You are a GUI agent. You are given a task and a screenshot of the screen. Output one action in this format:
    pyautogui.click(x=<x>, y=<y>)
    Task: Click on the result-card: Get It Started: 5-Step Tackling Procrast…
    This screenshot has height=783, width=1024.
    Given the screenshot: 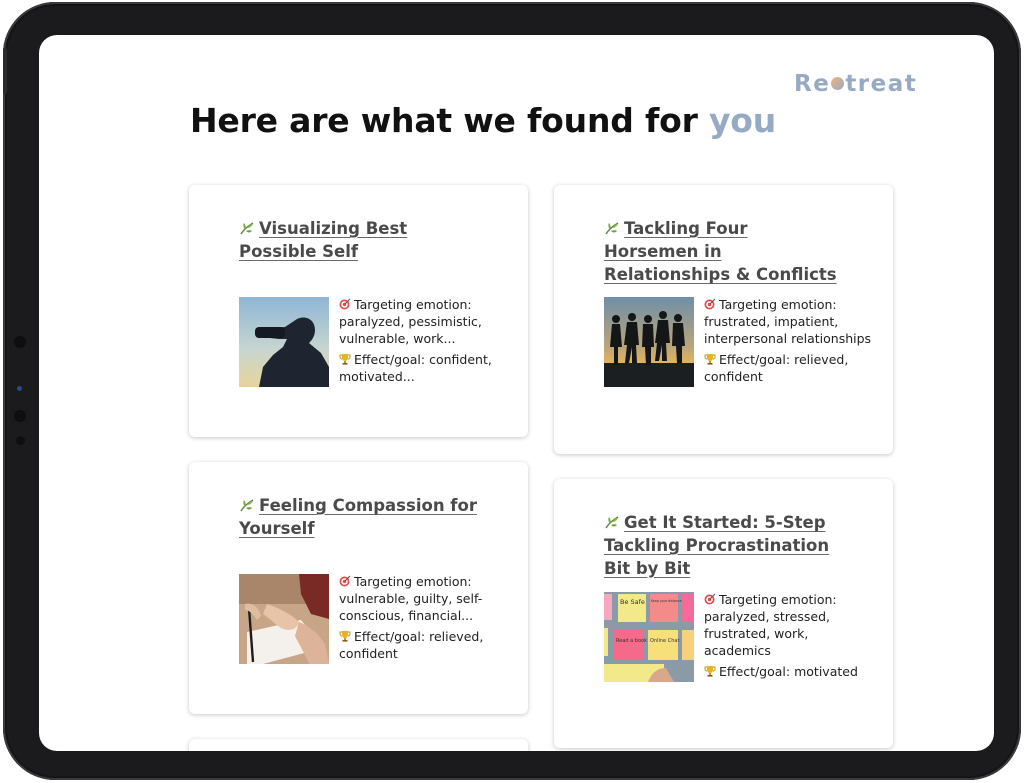 What is the action you would take?
    pyautogui.click(x=723, y=613)
    